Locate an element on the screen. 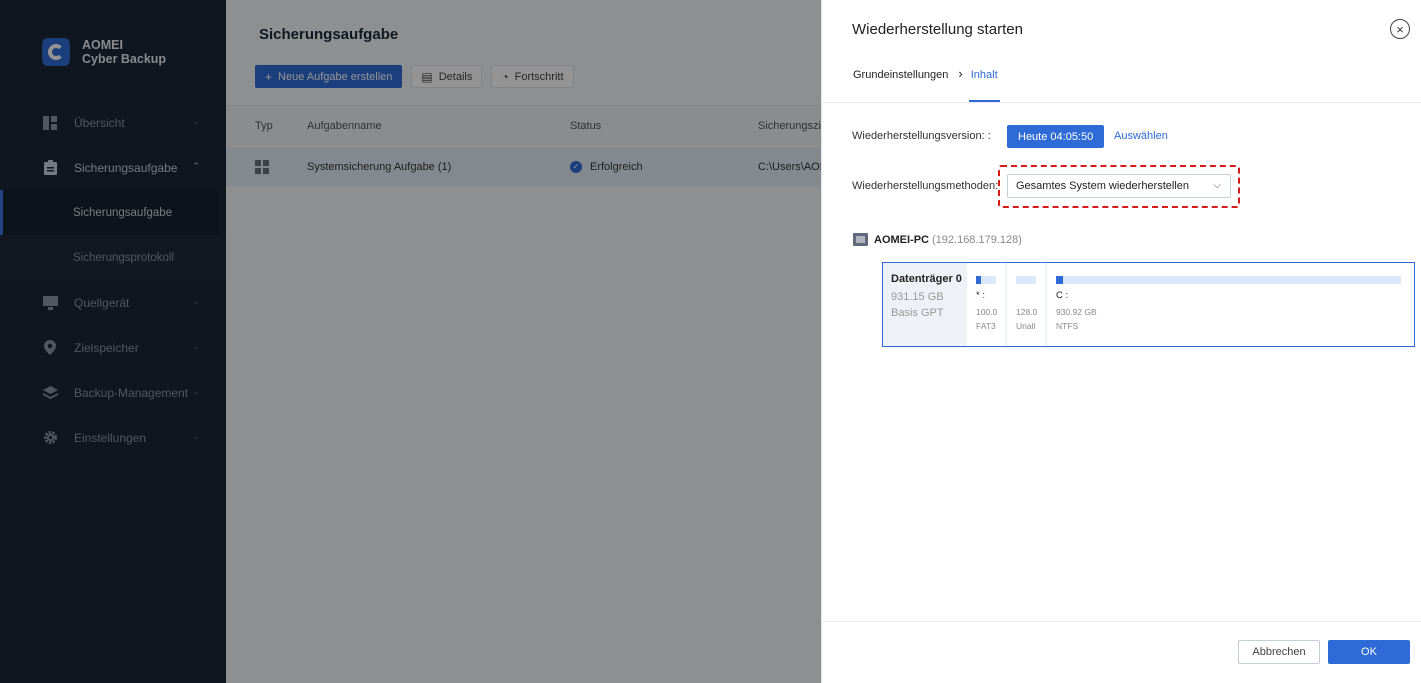 Image resolution: width=1421 pixels, height=683 pixels. step-grundeinstellungen: Grundeinstellungen is located at coordinates (900, 71).